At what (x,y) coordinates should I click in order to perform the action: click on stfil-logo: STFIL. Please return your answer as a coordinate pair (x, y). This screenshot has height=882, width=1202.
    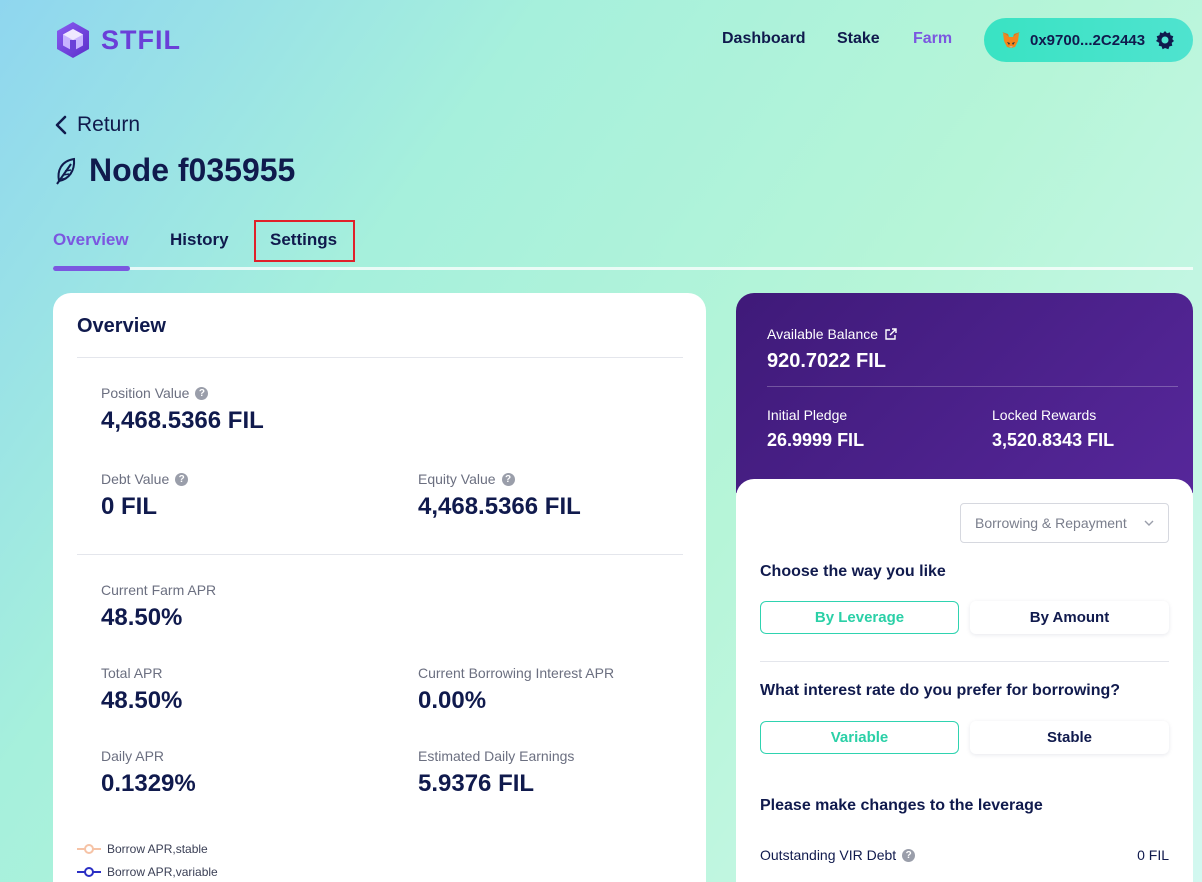
    Looking at the image, I should click on (118, 40).